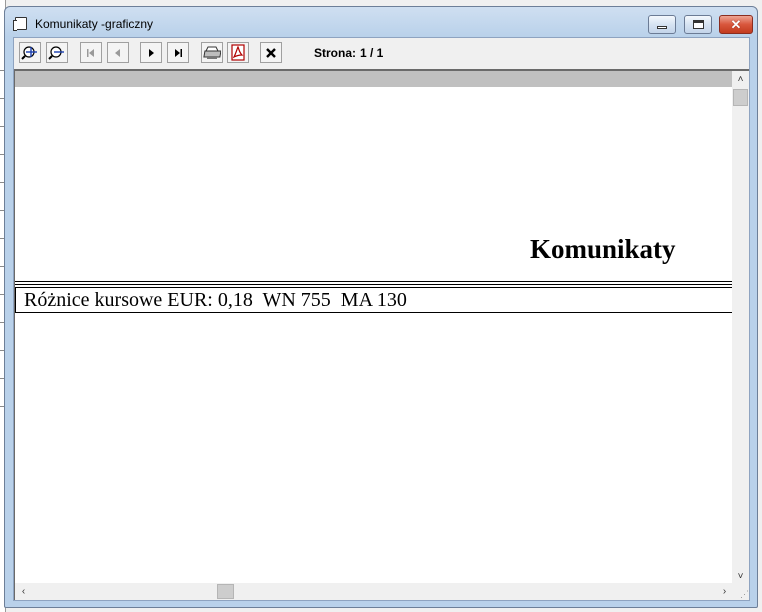 The image size is (762, 612). Describe the element at coordinates (372, 53) in the screenshot. I see `page-indicator-value: 1 / 1` at that location.